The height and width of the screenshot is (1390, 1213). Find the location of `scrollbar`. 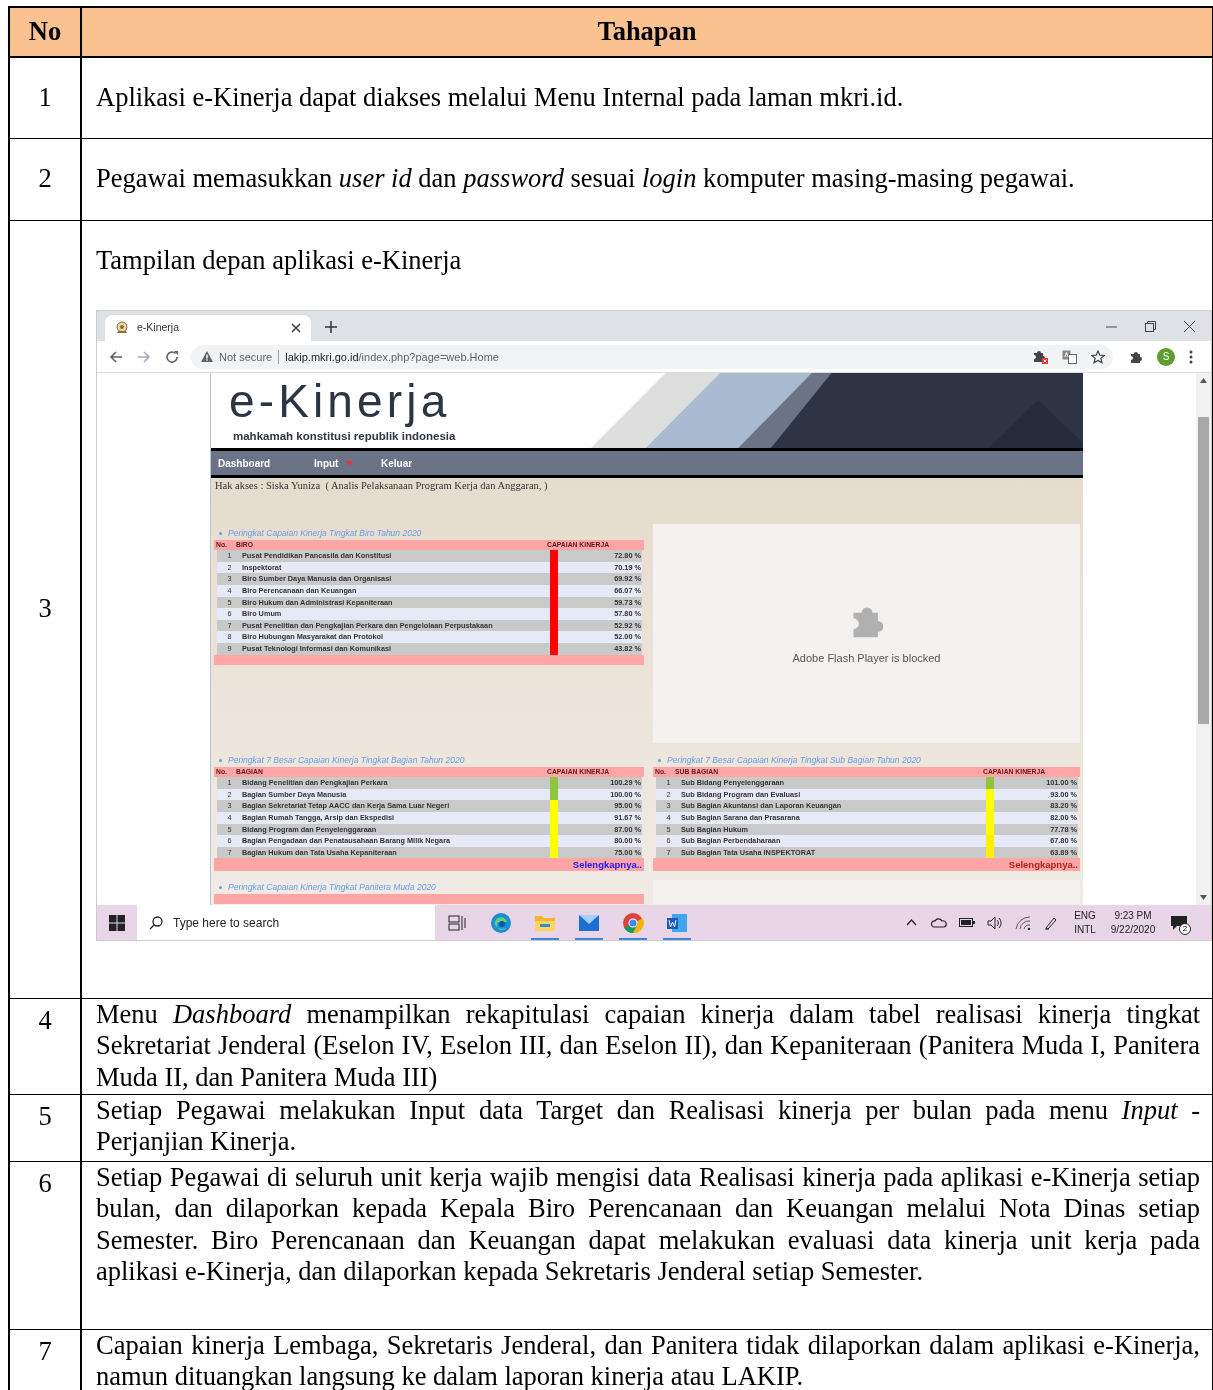

scrollbar is located at coordinates (1203, 639).